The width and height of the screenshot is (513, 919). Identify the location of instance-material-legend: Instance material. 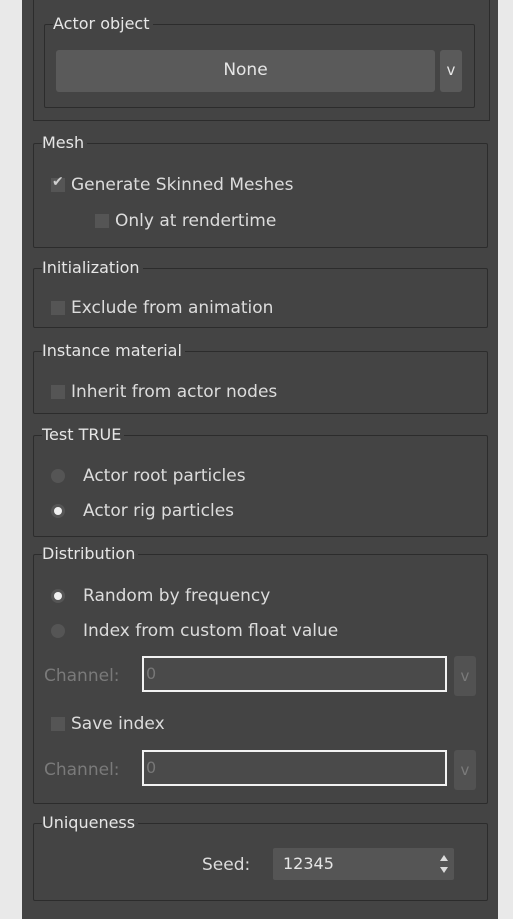
(113, 351).